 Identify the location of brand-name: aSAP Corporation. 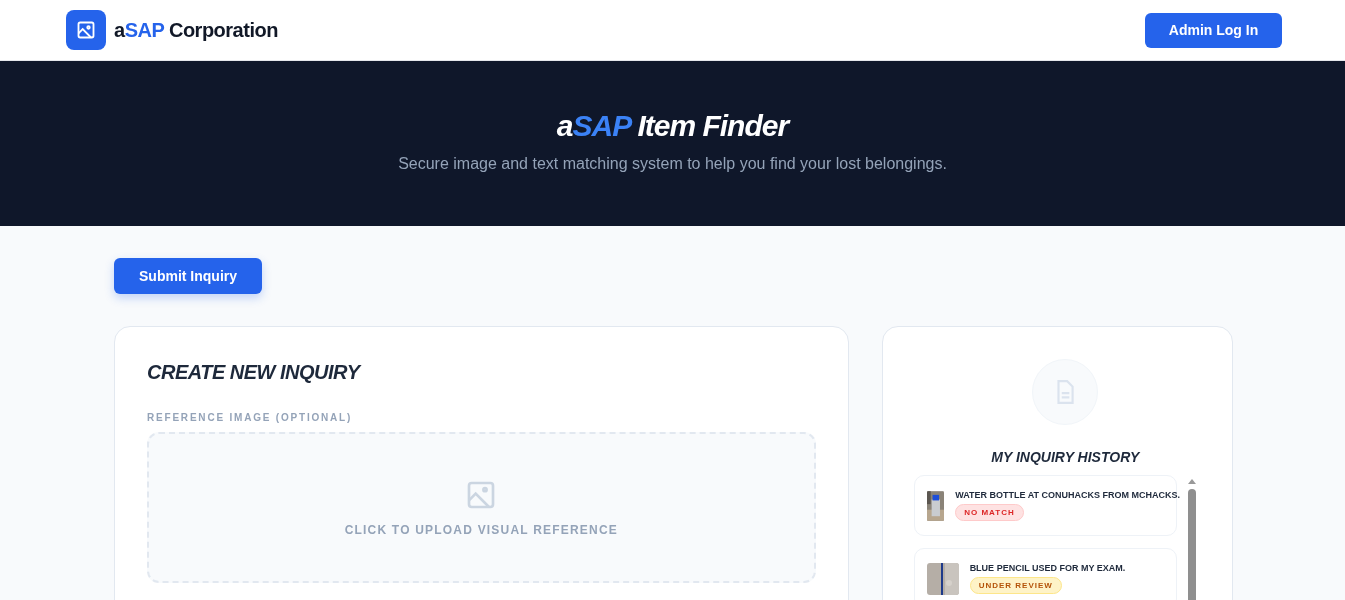
(196, 30).